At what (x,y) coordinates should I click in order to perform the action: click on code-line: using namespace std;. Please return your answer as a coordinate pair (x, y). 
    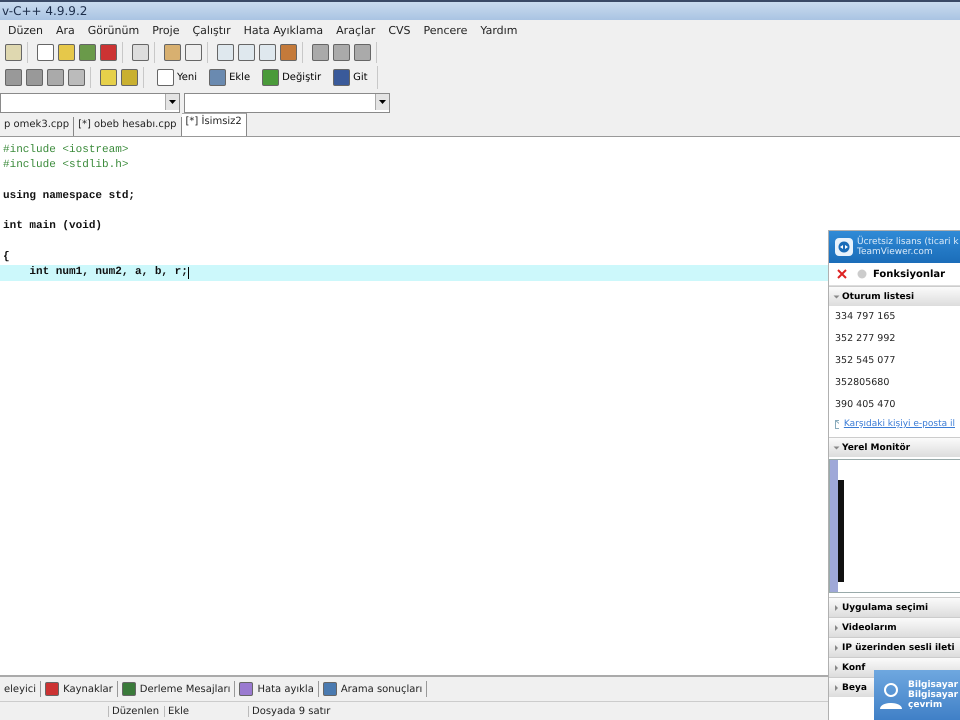
    Looking at the image, I should click on (69, 196).